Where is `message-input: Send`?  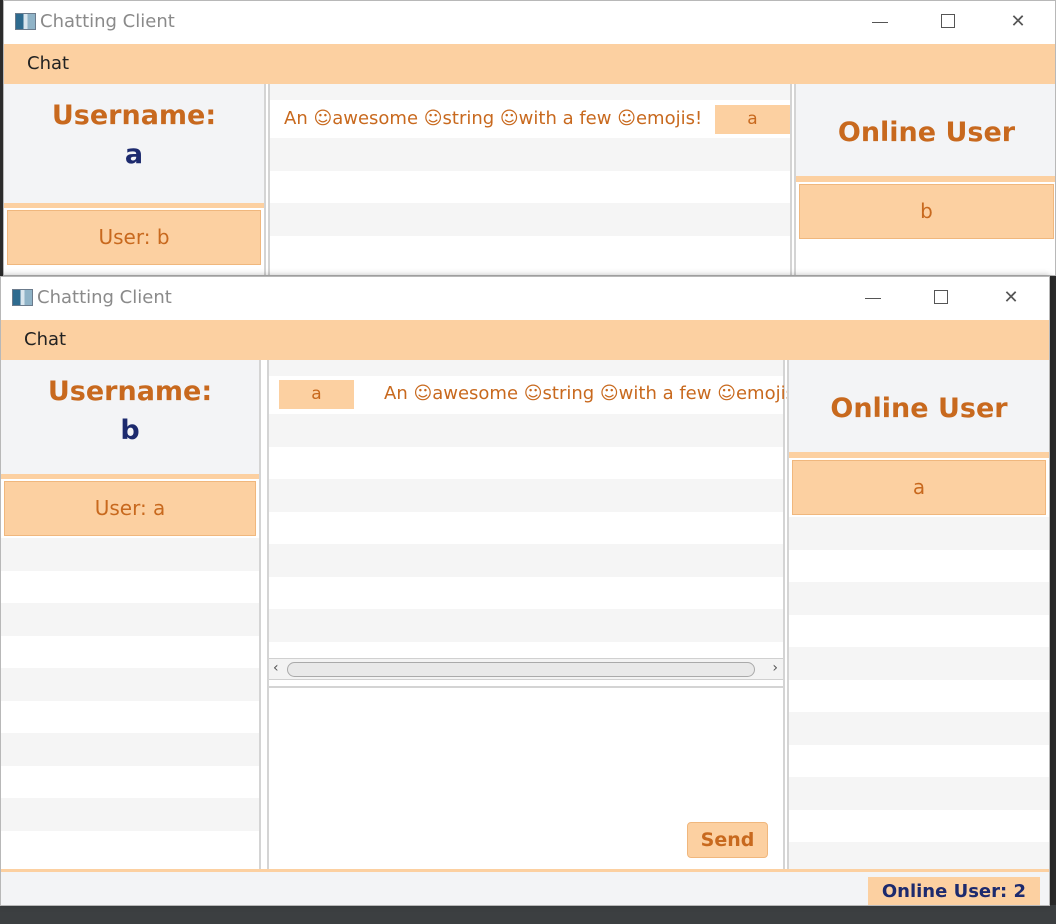 message-input: Send is located at coordinates (526, 778).